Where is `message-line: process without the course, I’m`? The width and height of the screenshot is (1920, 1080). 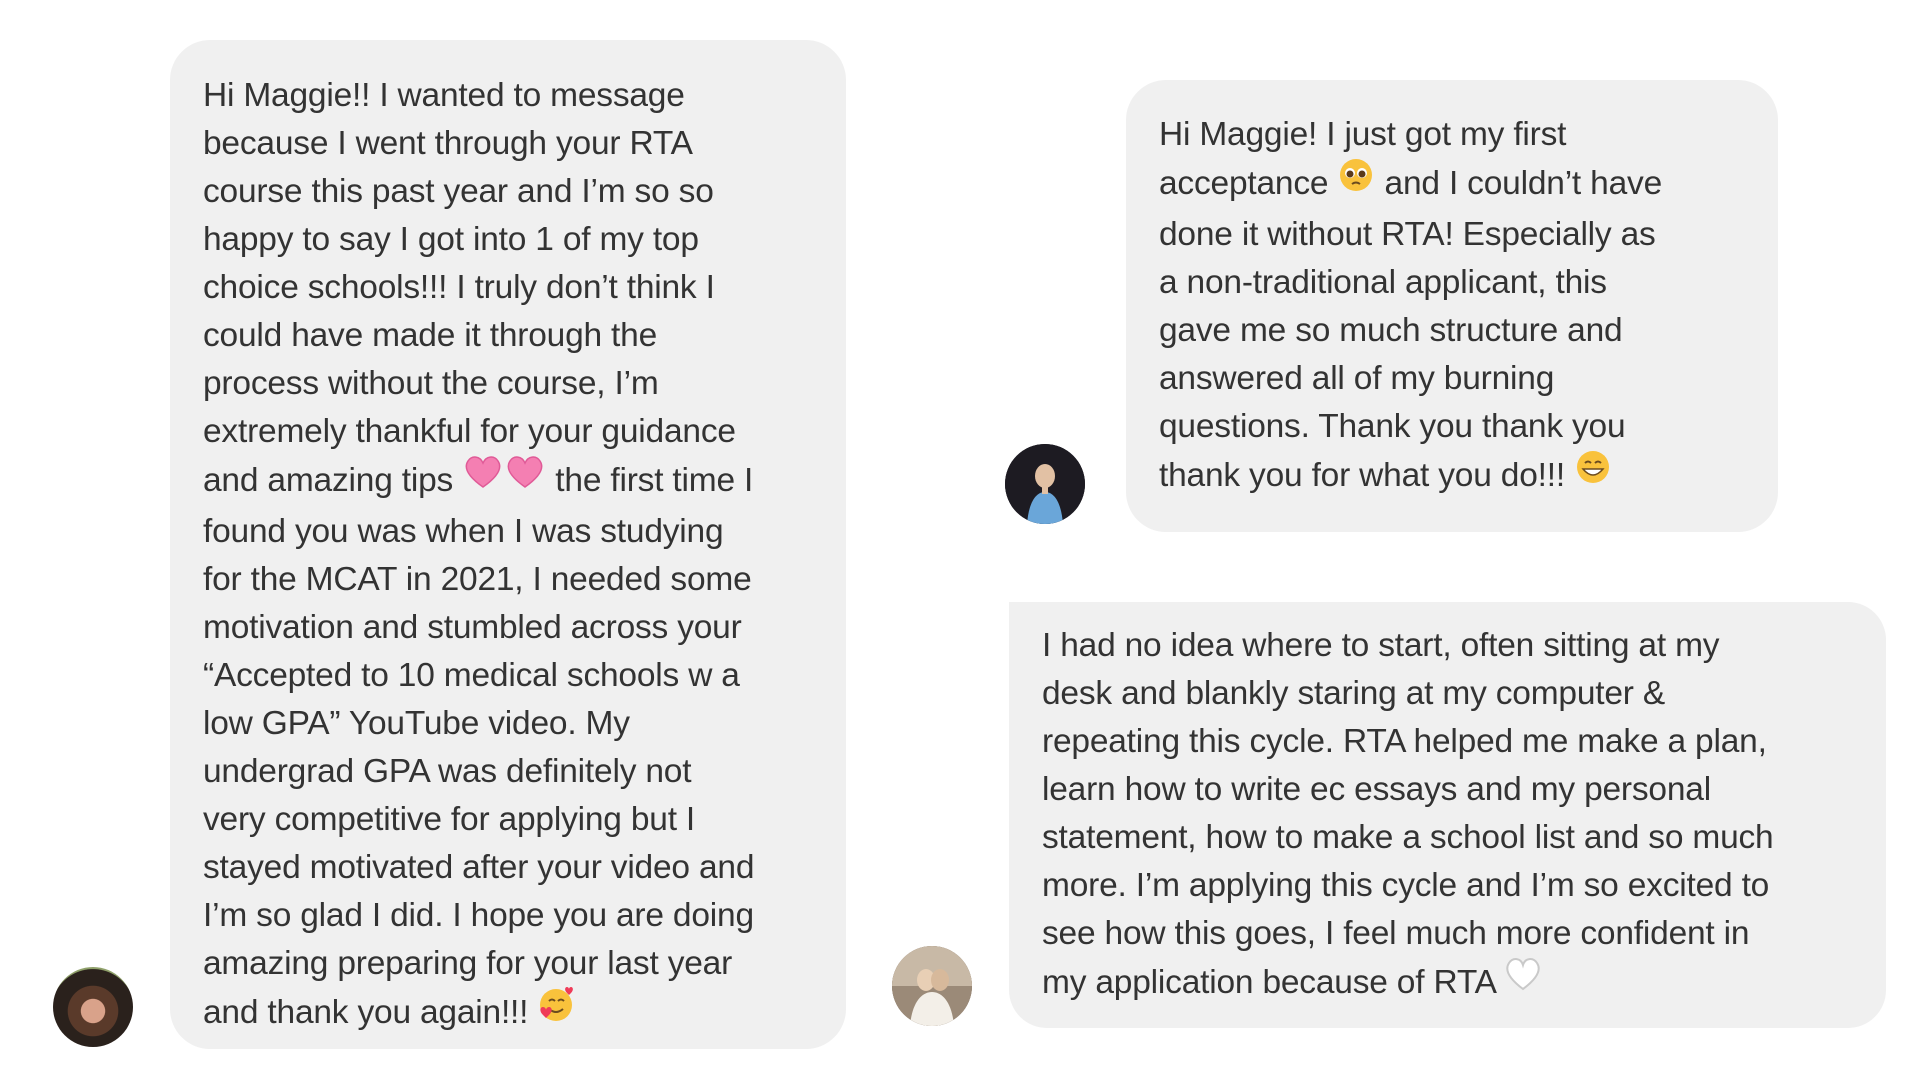
message-line: process without the course, I’m is located at coordinates (431, 383).